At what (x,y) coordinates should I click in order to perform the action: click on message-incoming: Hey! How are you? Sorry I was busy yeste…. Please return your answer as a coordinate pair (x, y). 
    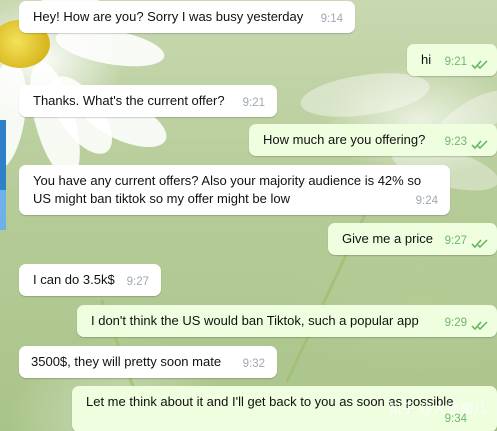
    Looking at the image, I should click on (187, 17).